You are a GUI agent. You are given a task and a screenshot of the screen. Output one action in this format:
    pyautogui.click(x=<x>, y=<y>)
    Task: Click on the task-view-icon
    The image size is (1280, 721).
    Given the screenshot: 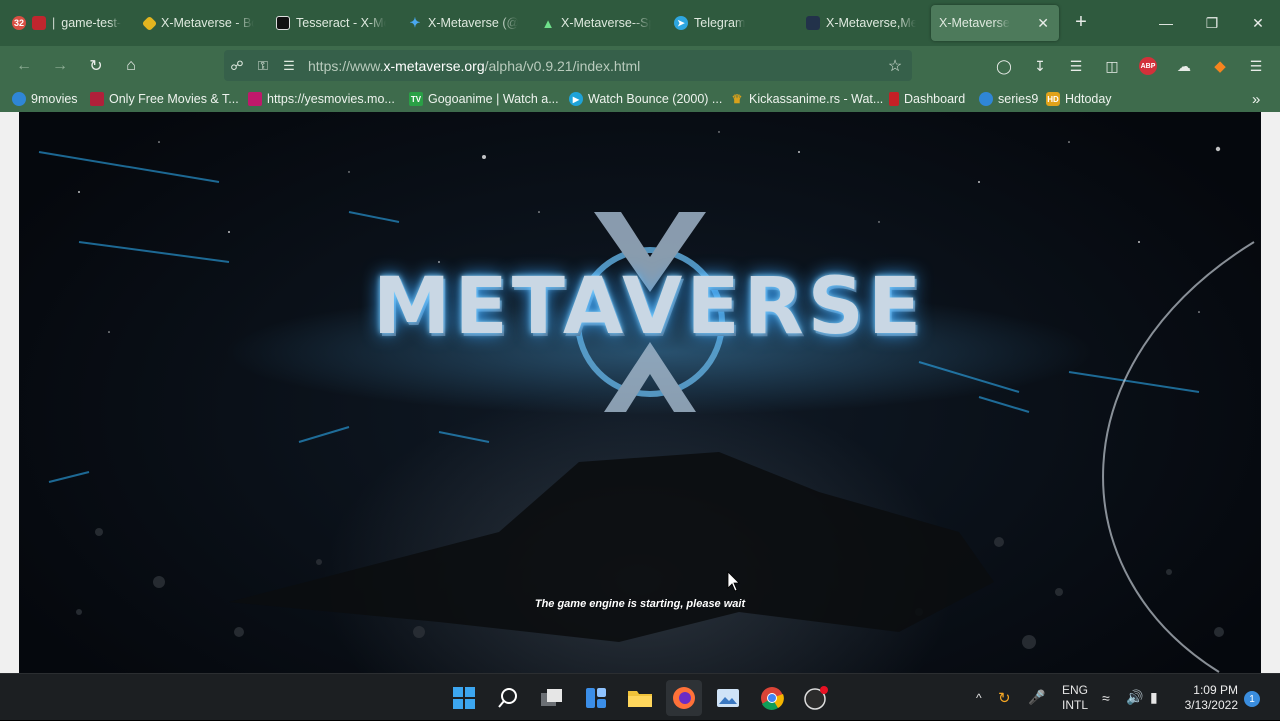 What is the action you would take?
    pyautogui.click(x=551, y=697)
    